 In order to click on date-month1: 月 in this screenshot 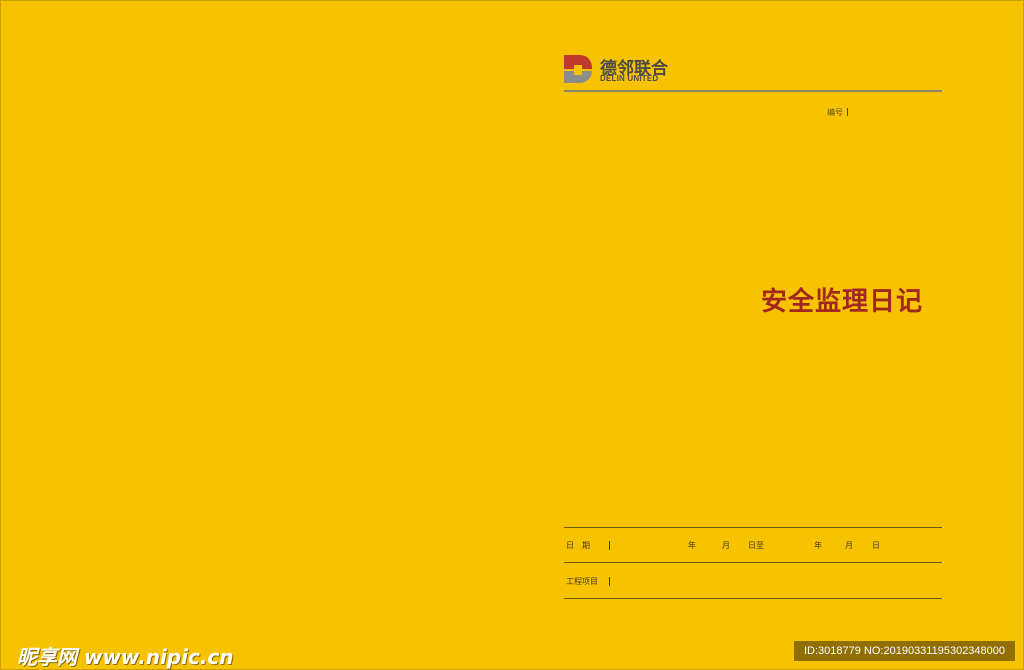, I will do `click(726, 545)`.